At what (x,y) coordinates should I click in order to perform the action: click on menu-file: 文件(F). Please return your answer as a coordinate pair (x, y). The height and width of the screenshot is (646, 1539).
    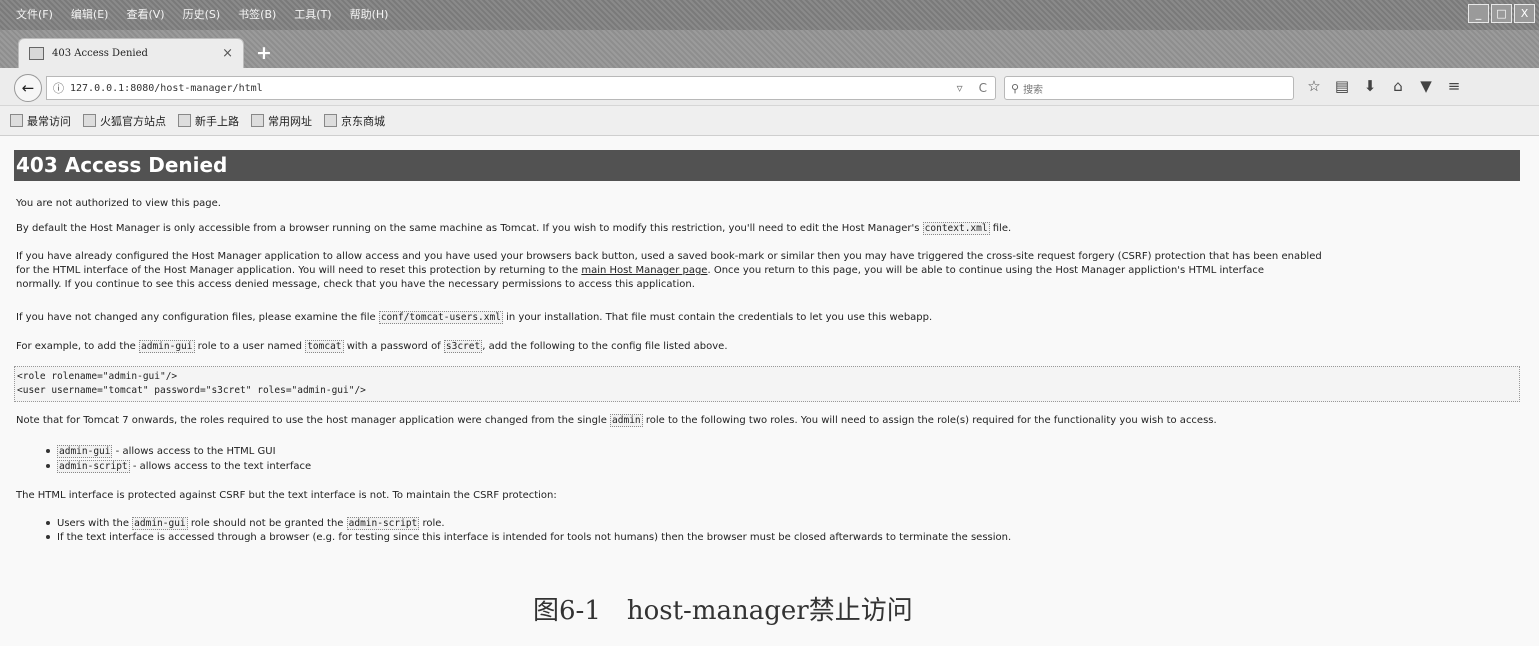
    Looking at the image, I should click on (34, 14).